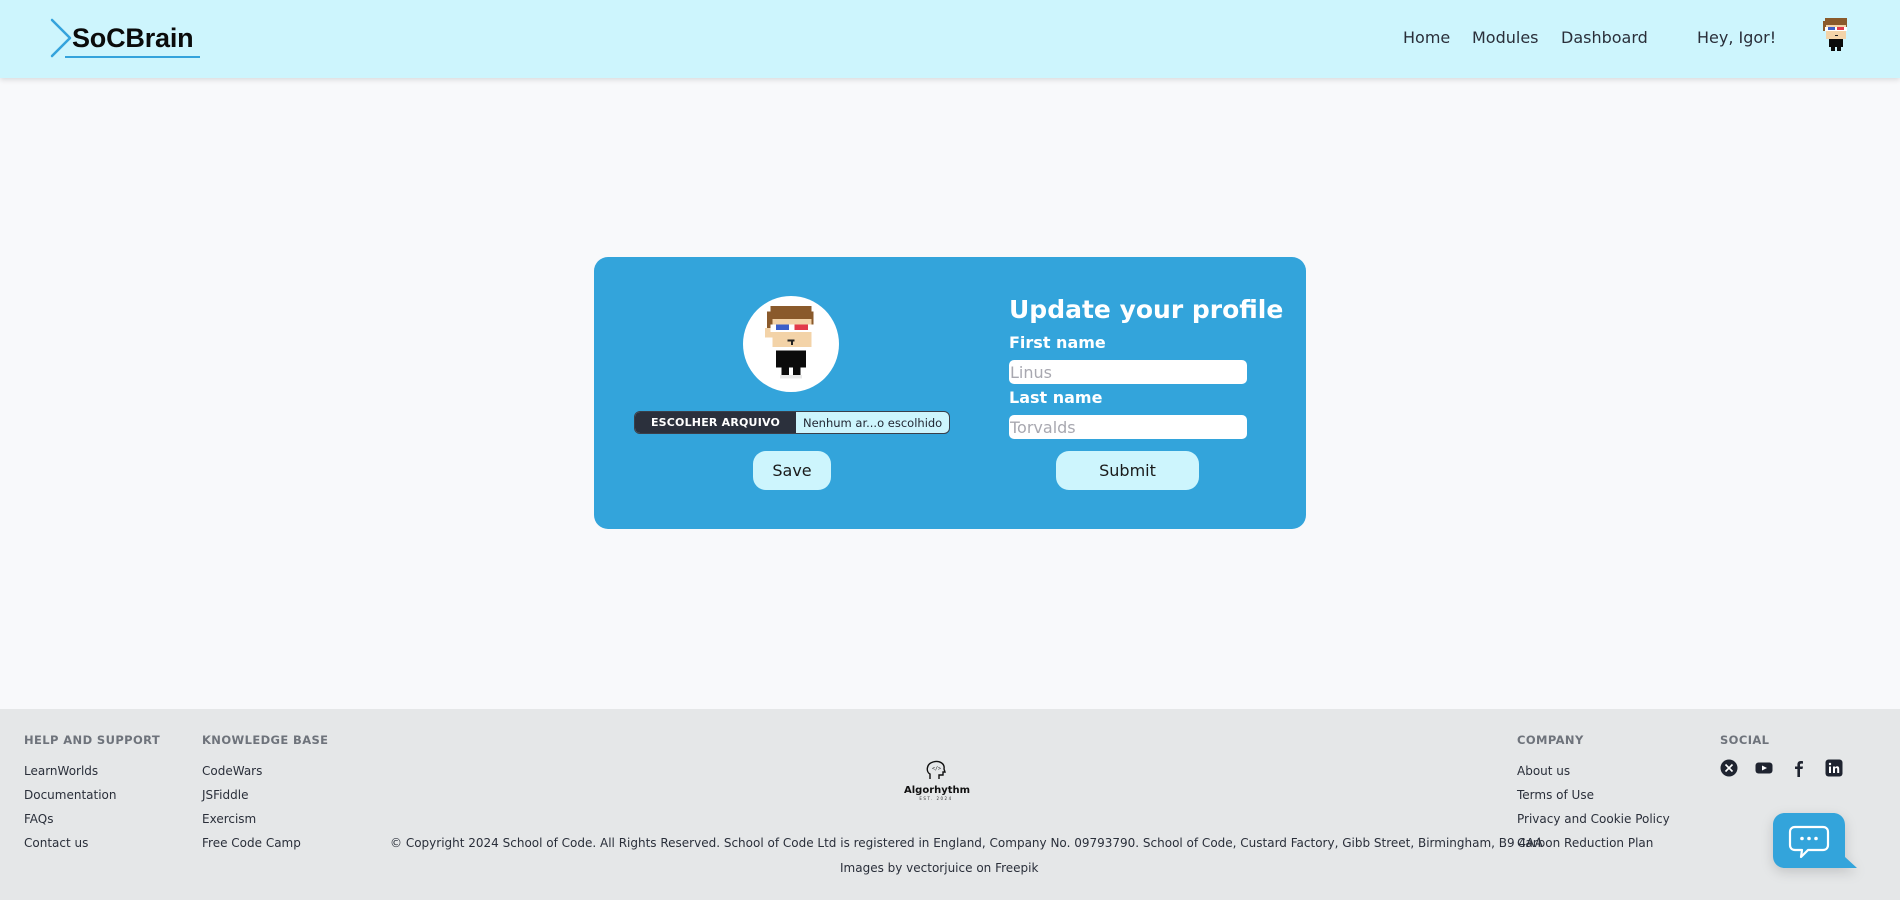 This screenshot has width=1900, height=900. I want to click on nav-dashboard: Dashboard, so click(1604, 37).